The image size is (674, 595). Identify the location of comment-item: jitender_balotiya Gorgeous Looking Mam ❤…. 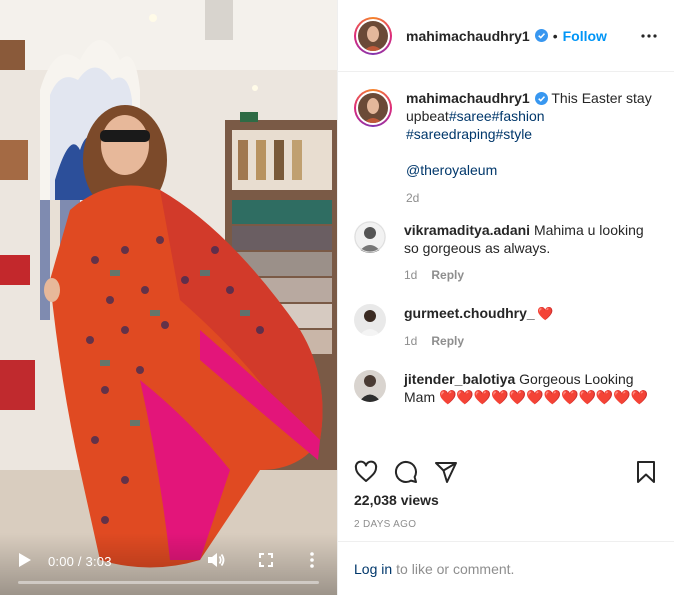
(506, 388).